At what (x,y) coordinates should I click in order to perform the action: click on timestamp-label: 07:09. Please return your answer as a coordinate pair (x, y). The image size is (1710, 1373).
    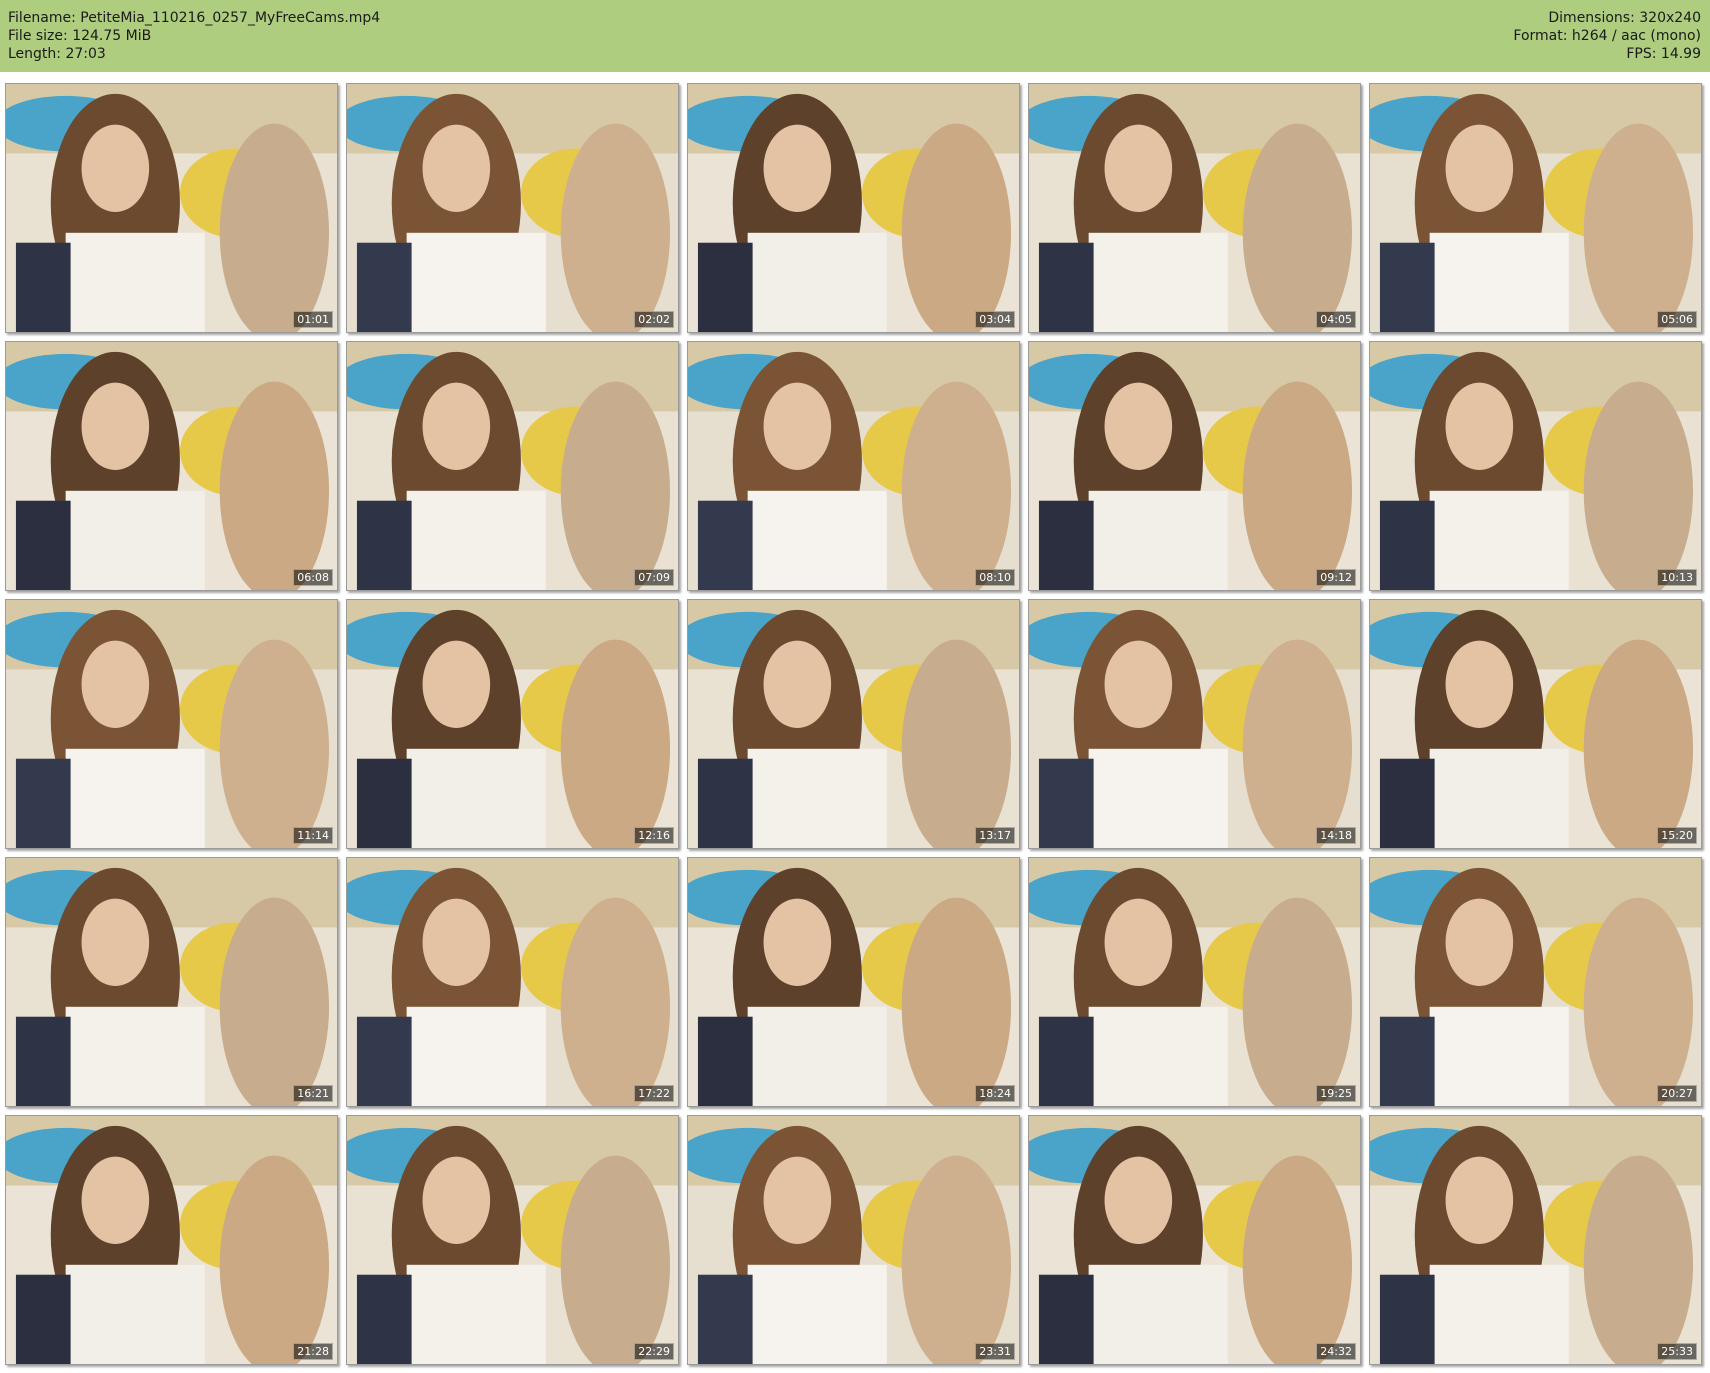
    Looking at the image, I should click on (654, 577).